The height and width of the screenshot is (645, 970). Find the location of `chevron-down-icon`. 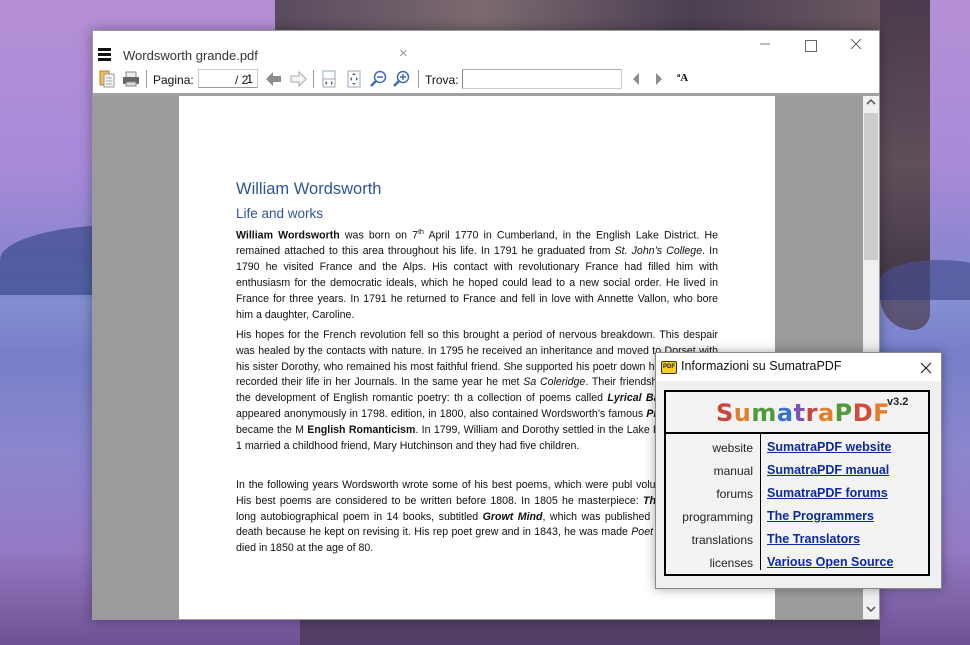

chevron-down-icon is located at coordinates (871, 609).